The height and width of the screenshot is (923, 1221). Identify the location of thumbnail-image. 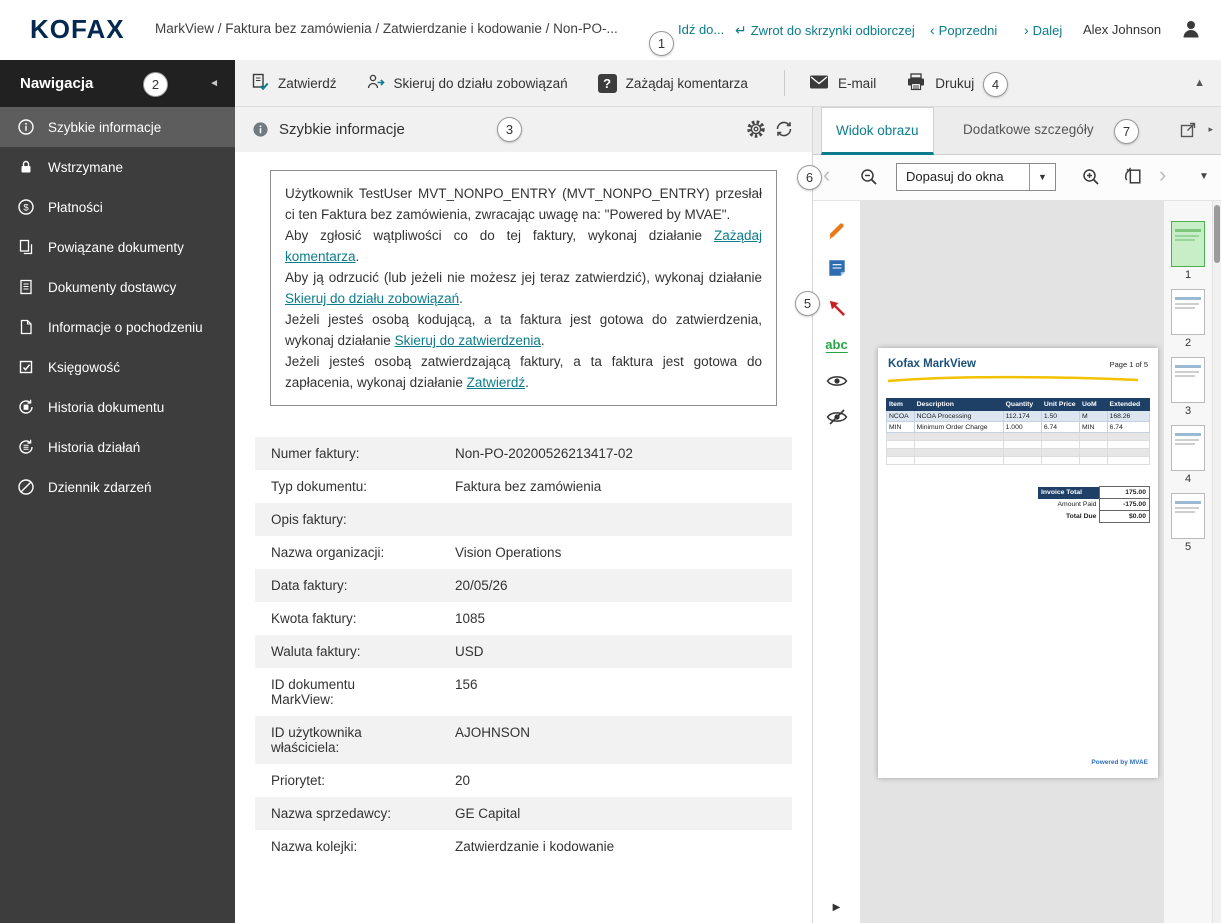
(1188, 312).